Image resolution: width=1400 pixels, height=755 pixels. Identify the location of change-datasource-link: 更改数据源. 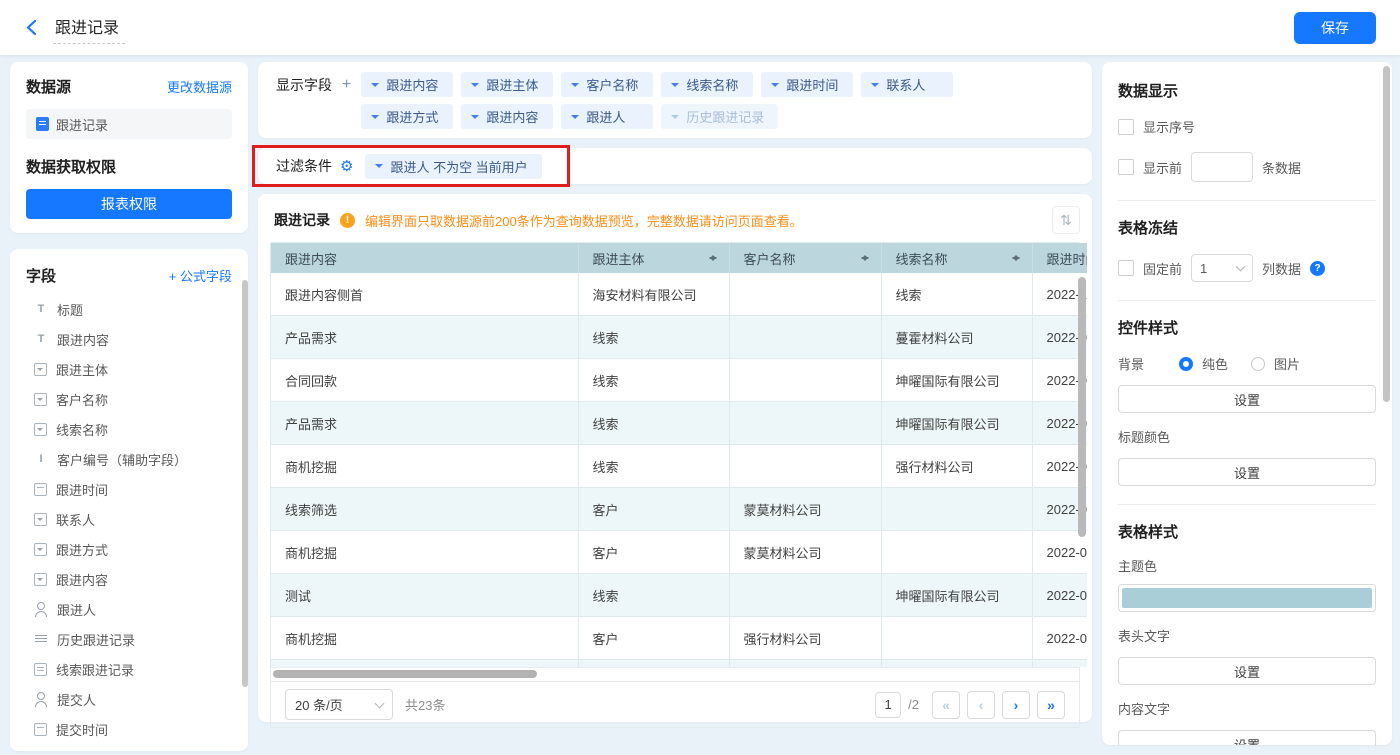
(199, 86).